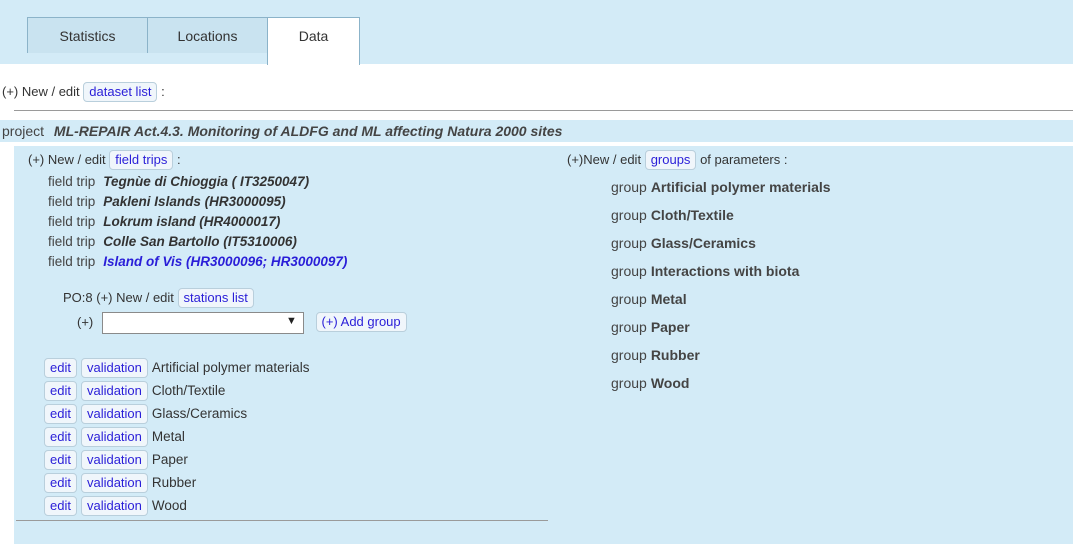 The image size is (1073, 544). I want to click on group-name: Metal, so click(669, 299).